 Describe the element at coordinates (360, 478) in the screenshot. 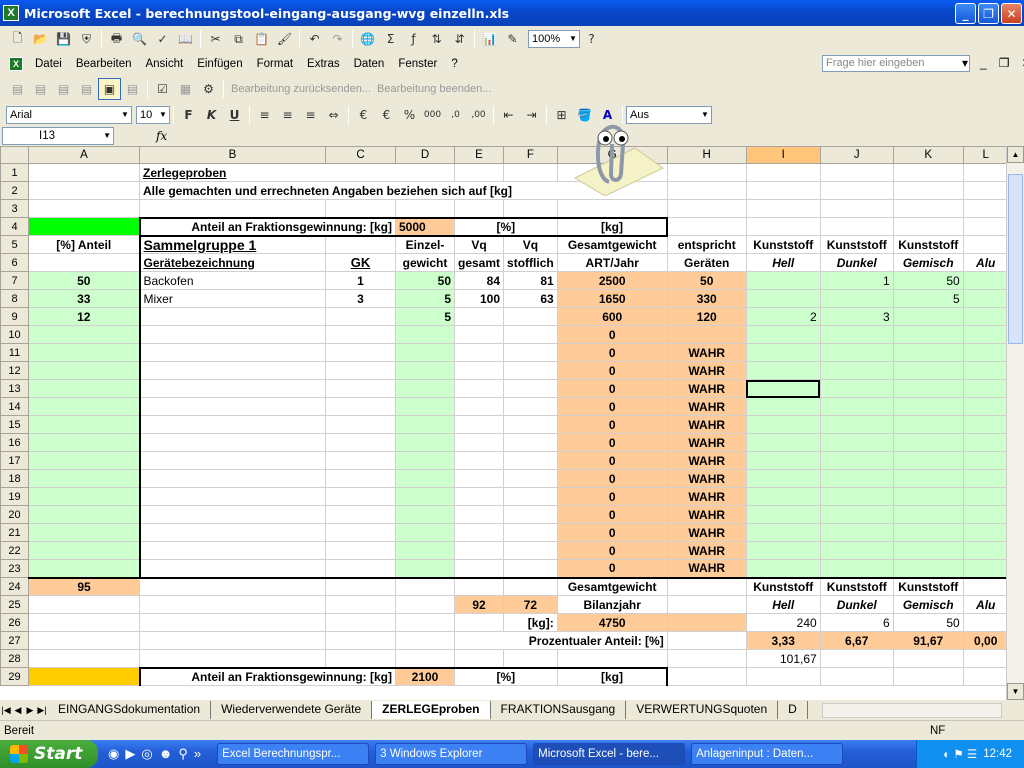

I see `cell-c18` at that location.